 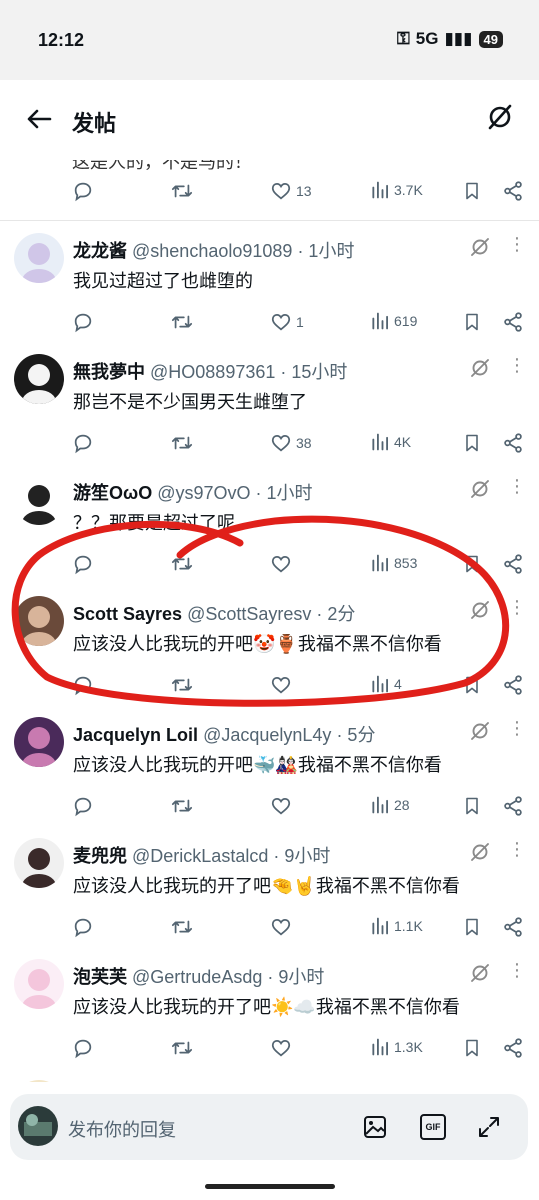 What do you see at coordinates (393, 321) in the screenshot?
I see `views-button: 619` at bounding box center [393, 321].